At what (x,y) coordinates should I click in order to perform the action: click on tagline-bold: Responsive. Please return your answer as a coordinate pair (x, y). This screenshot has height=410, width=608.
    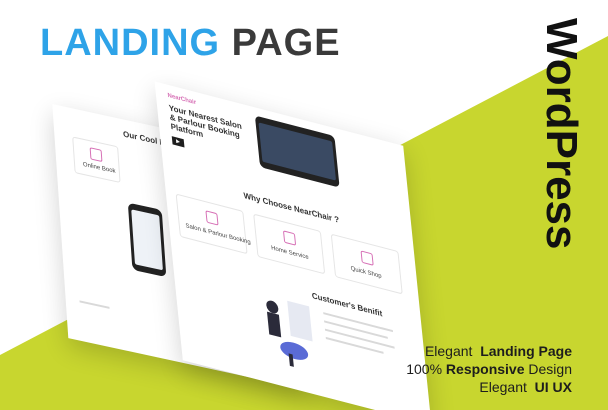
    Looking at the image, I should click on (485, 369).